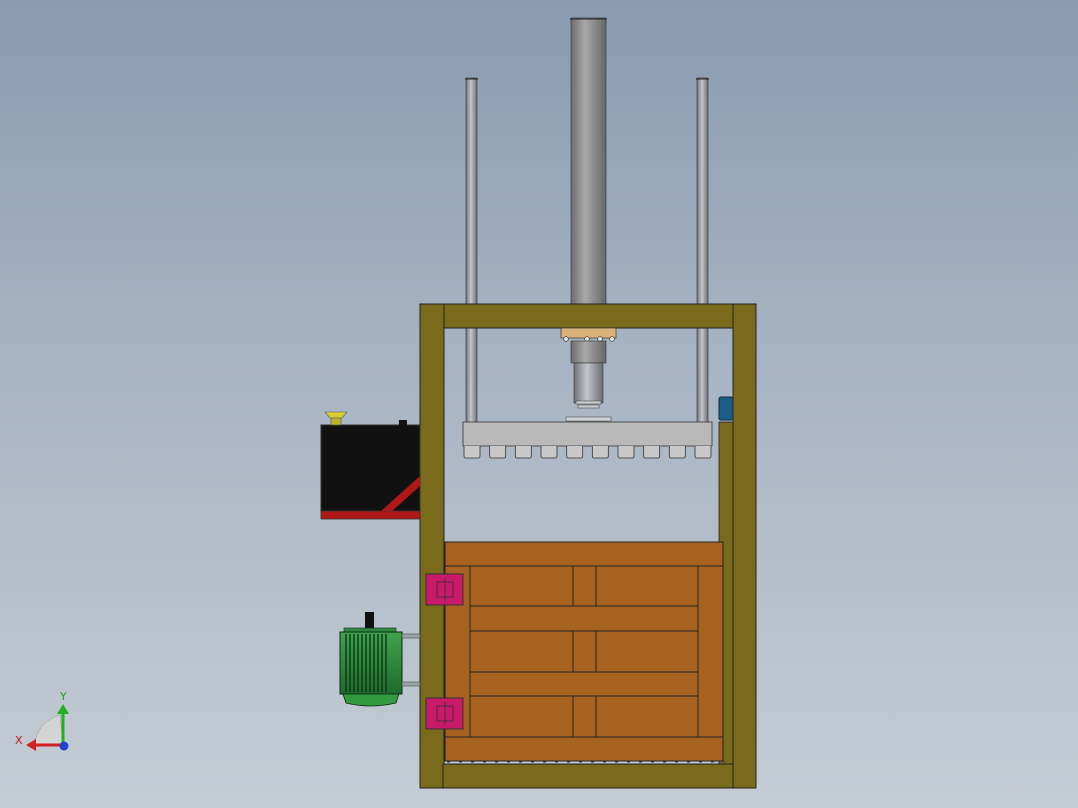 This screenshot has height=808, width=1078. I want to click on triad-z-axis, so click(64, 746).